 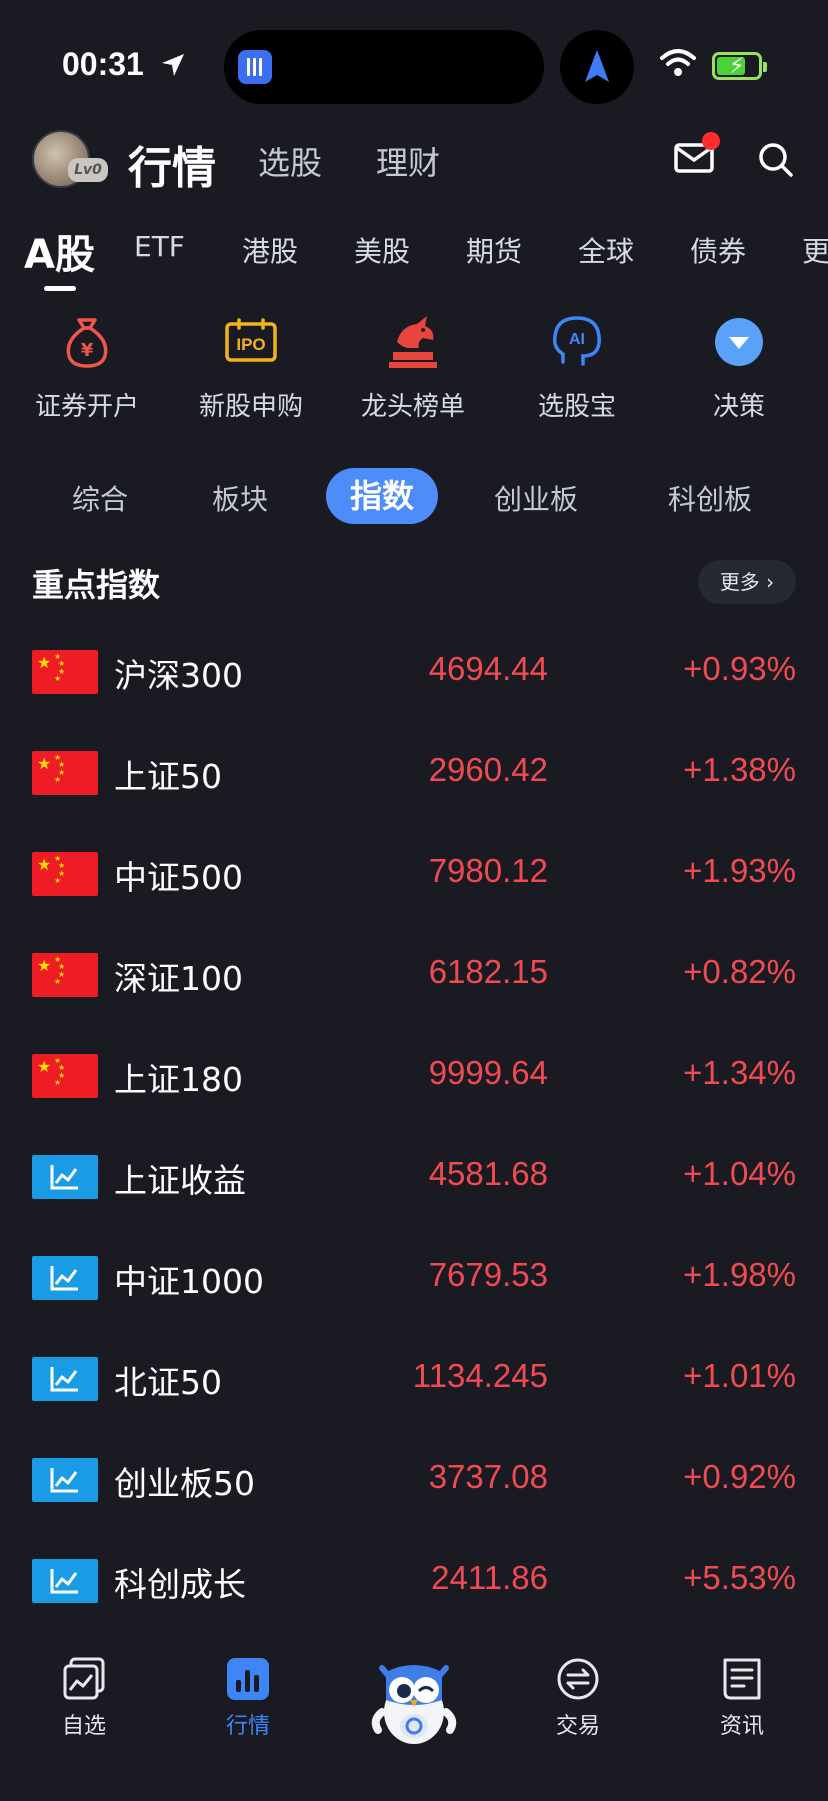 What do you see at coordinates (414, 257) in the screenshot?
I see `market-tabs: A股 ETF 港股 美股 期货 全球 债券 更` at bounding box center [414, 257].